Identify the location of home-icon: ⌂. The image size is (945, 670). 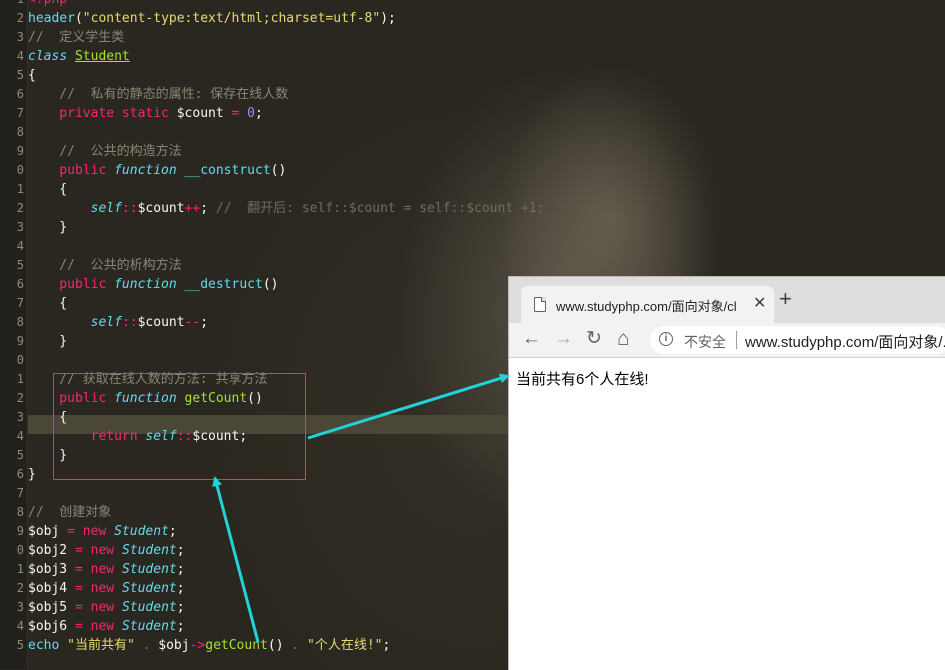
(623, 339).